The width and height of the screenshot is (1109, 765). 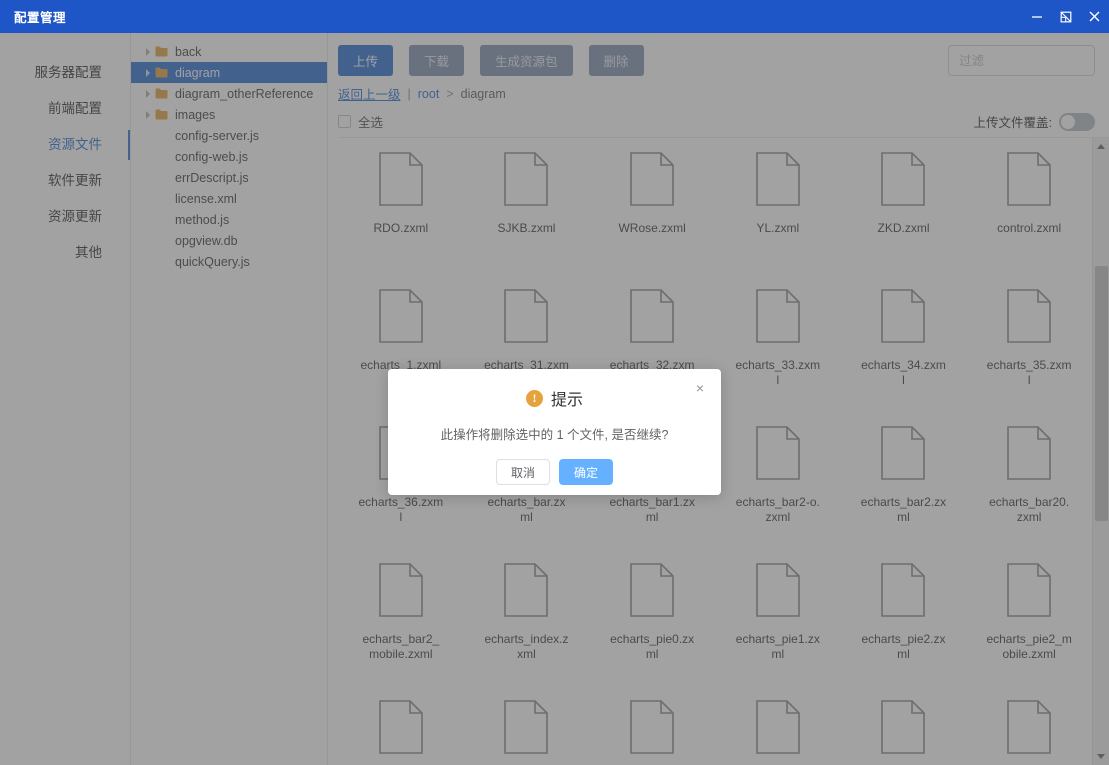 I want to click on close-button, so click(x=1094, y=16).